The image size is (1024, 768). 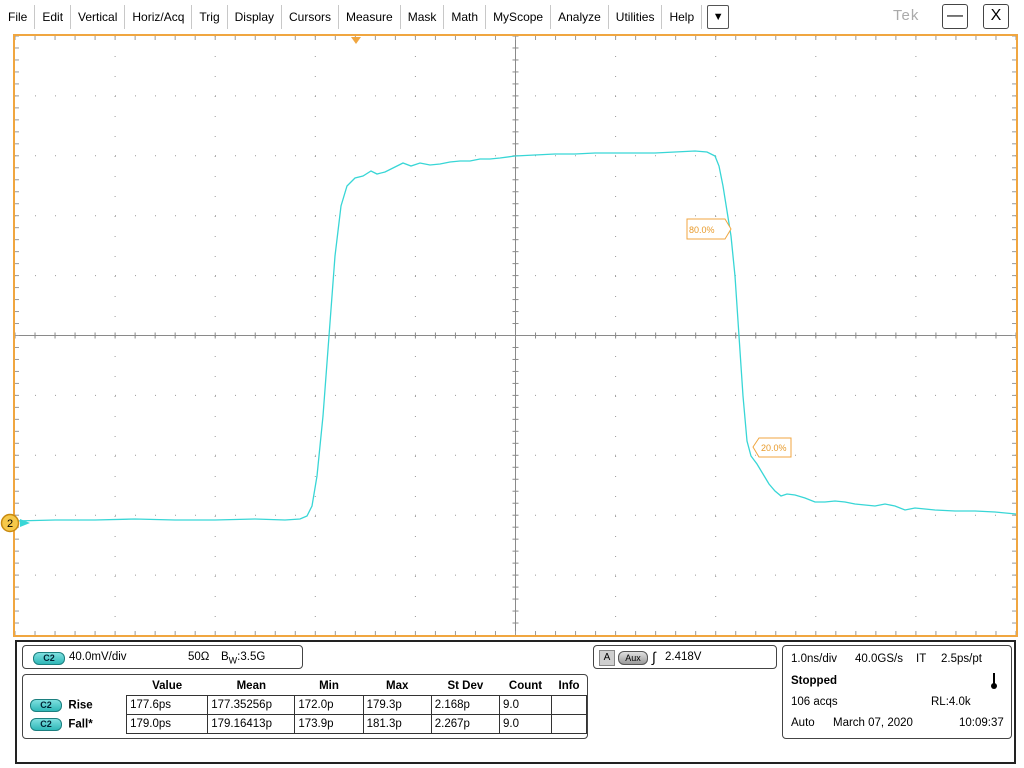 I want to click on thermometer-icon, so click(x=994, y=681).